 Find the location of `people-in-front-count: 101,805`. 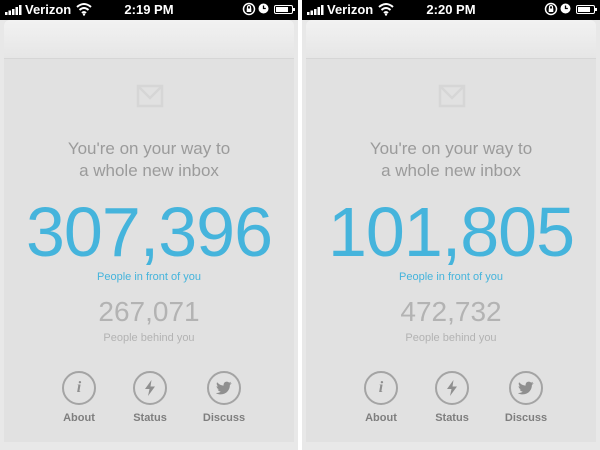

people-in-front-count: 101,805 is located at coordinates (451, 232).